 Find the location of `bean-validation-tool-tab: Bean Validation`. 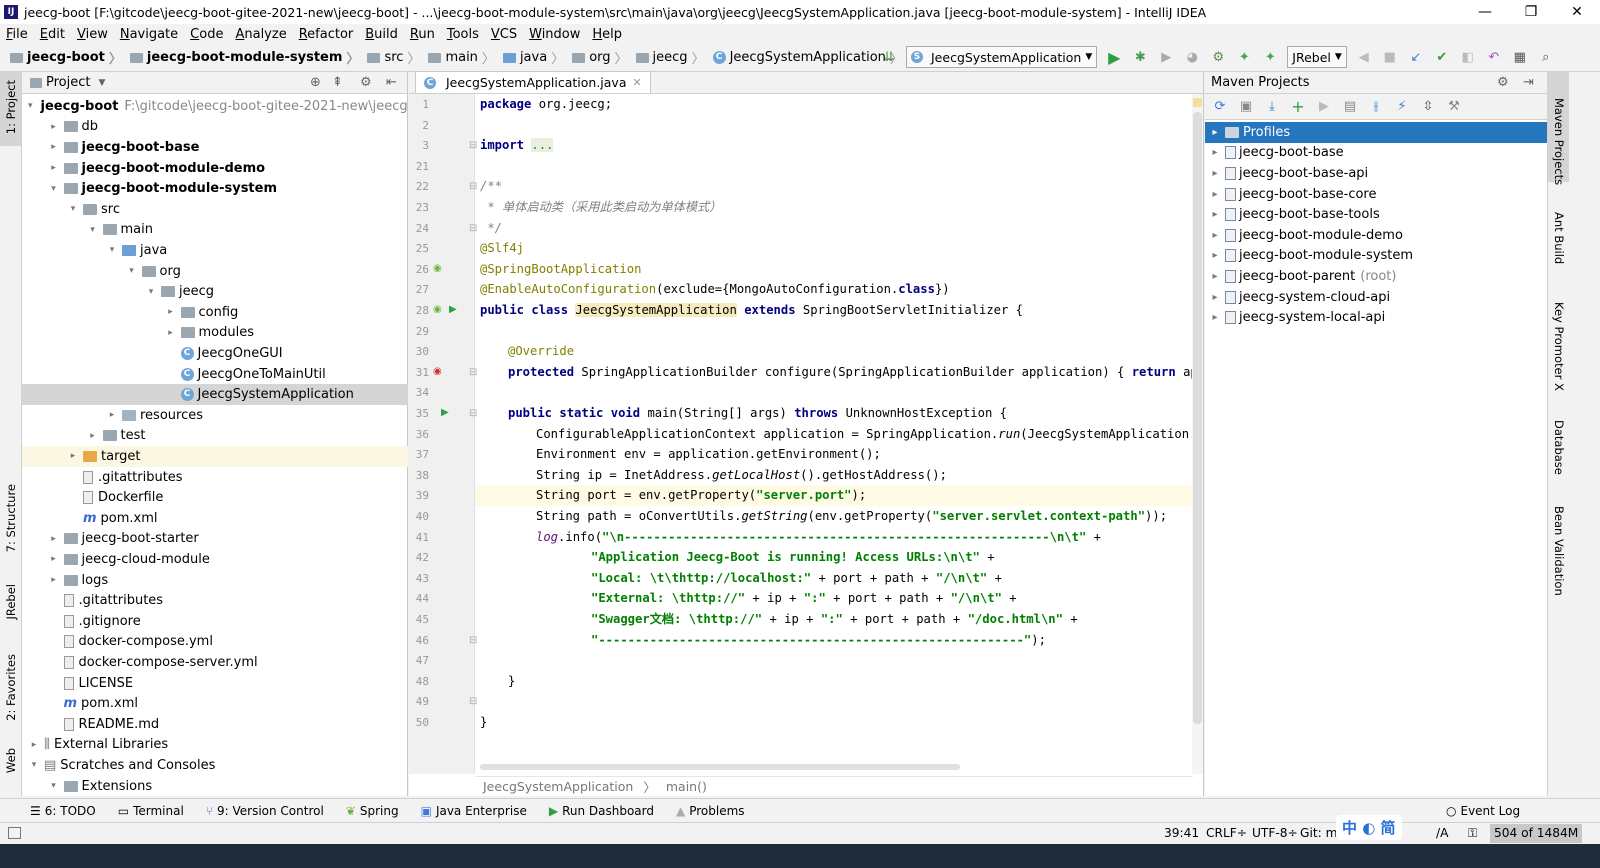

bean-validation-tool-tab: Bean Validation is located at coordinates (1559, 551).